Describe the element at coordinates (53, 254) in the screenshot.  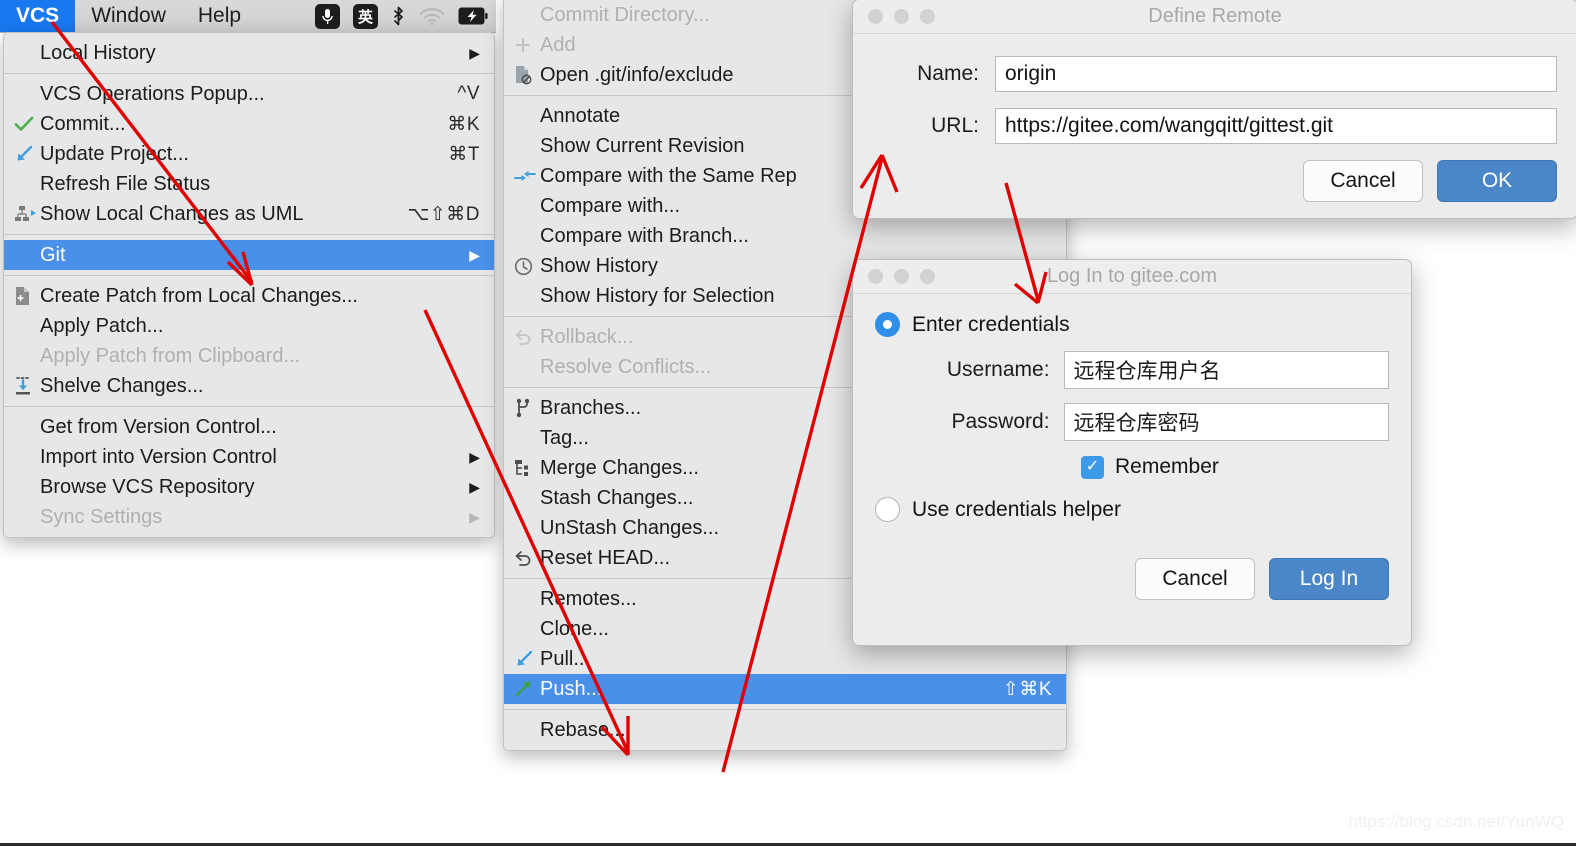
I see `menu-item-label: Git` at that location.